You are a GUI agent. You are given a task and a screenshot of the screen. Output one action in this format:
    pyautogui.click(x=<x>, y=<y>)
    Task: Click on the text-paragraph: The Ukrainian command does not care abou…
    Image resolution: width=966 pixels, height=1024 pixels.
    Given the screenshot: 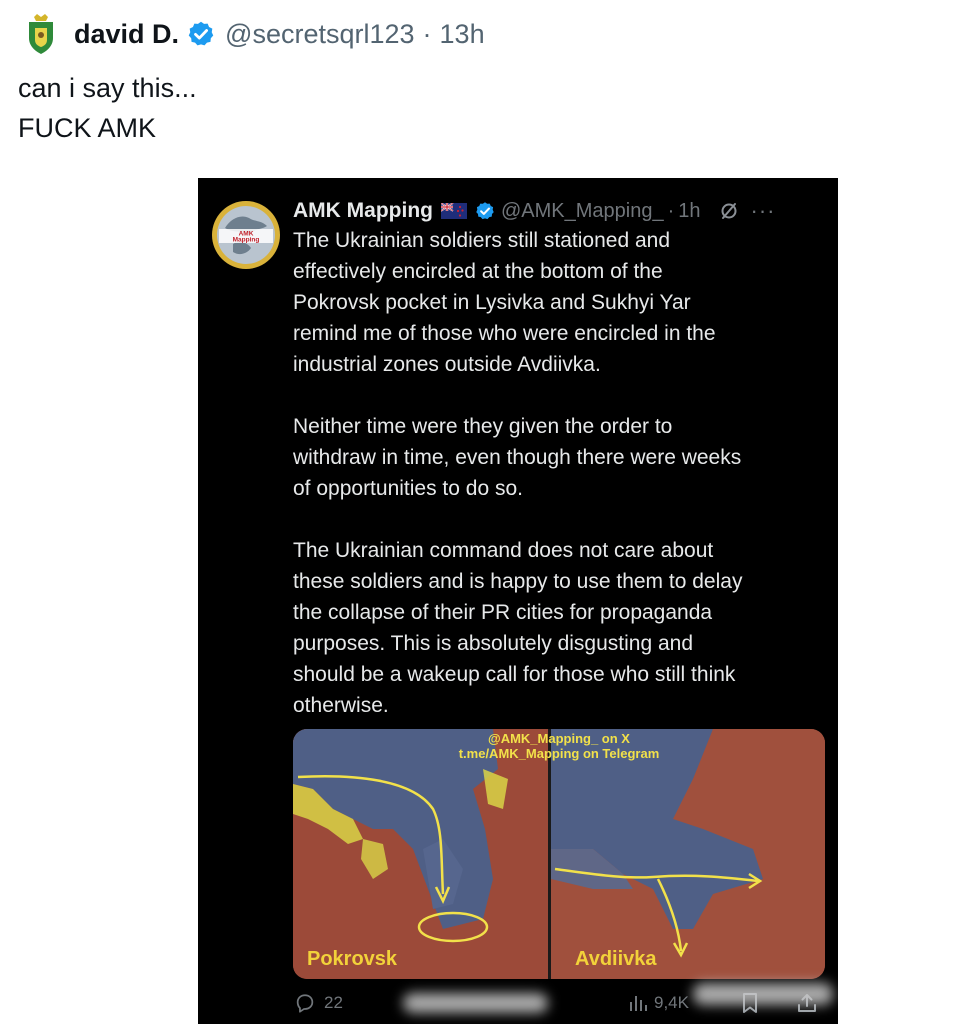 What is the action you would take?
    pyautogui.click(x=560, y=628)
    